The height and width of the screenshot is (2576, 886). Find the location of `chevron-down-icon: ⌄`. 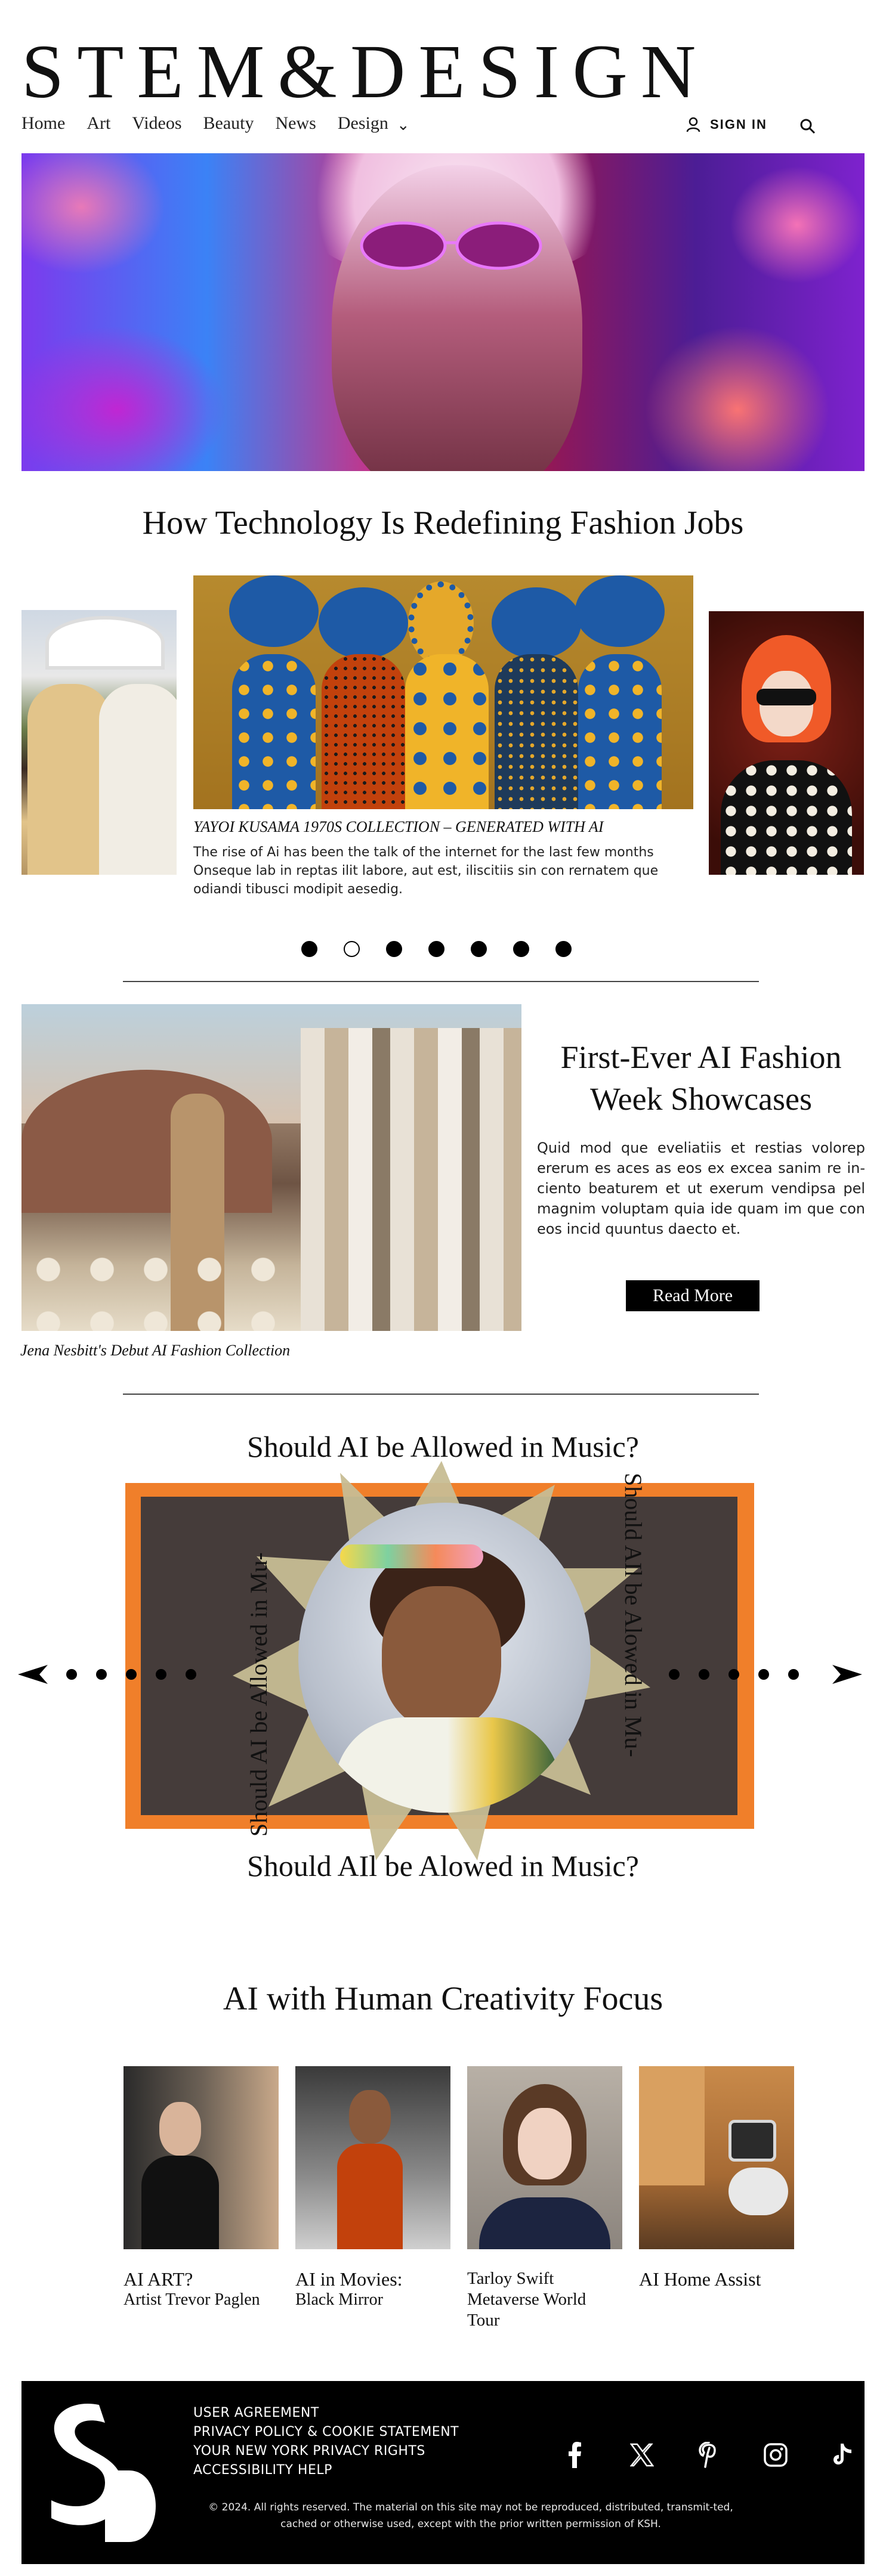

chevron-down-icon: ⌄ is located at coordinates (403, 125).